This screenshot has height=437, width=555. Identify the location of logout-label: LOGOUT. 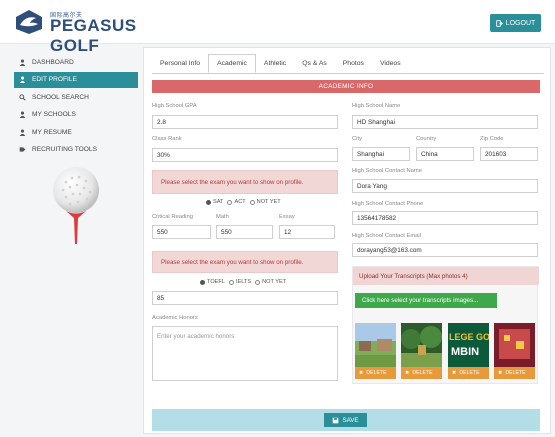
(520, 23).